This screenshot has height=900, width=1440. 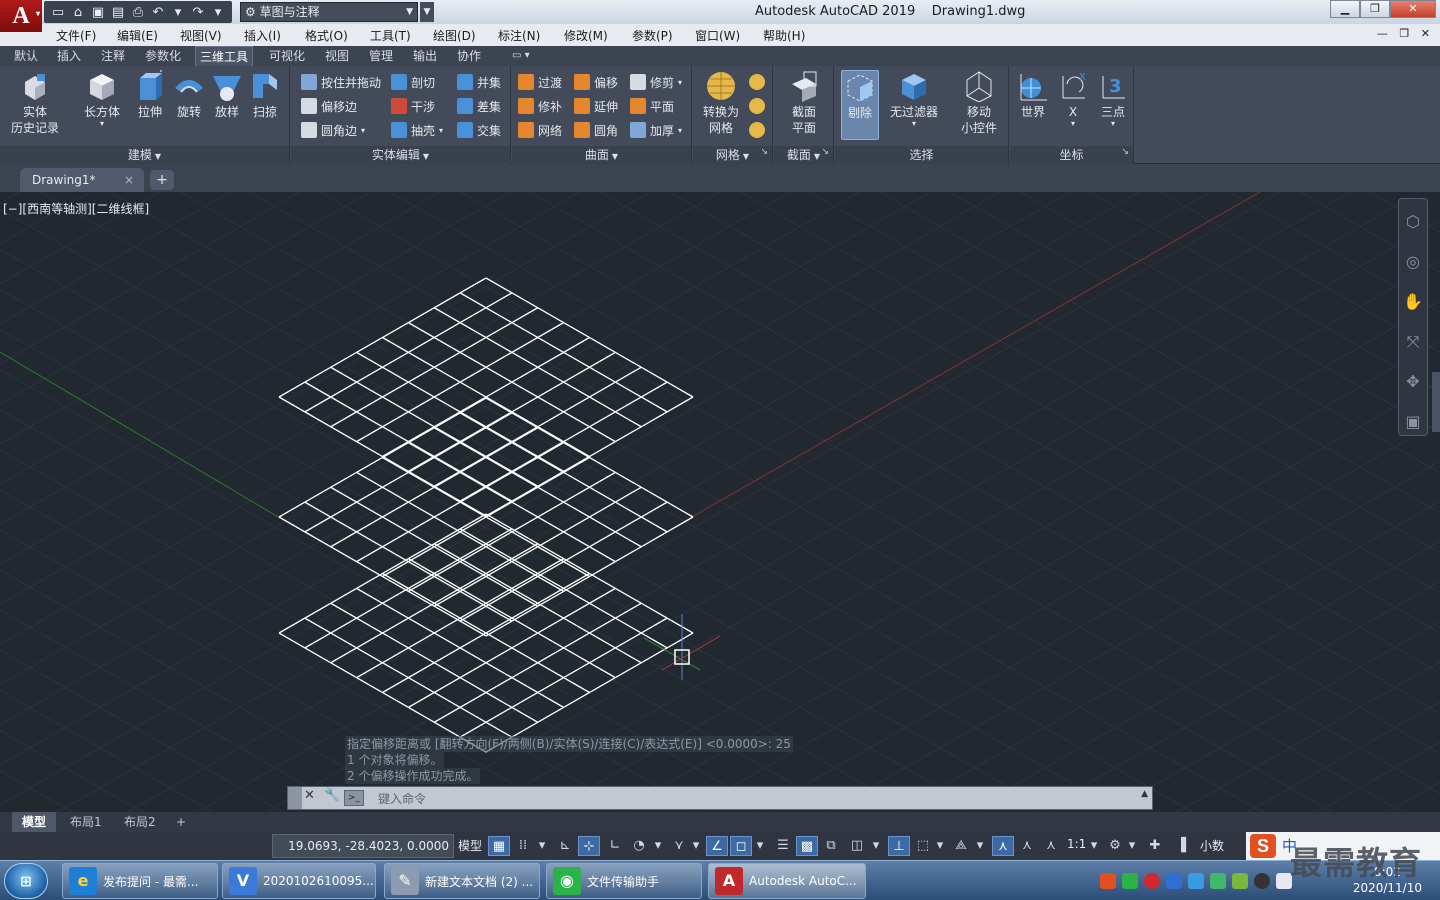 I want to click on undo-dropdown-icon: ▾, so click(x=178, y=12).